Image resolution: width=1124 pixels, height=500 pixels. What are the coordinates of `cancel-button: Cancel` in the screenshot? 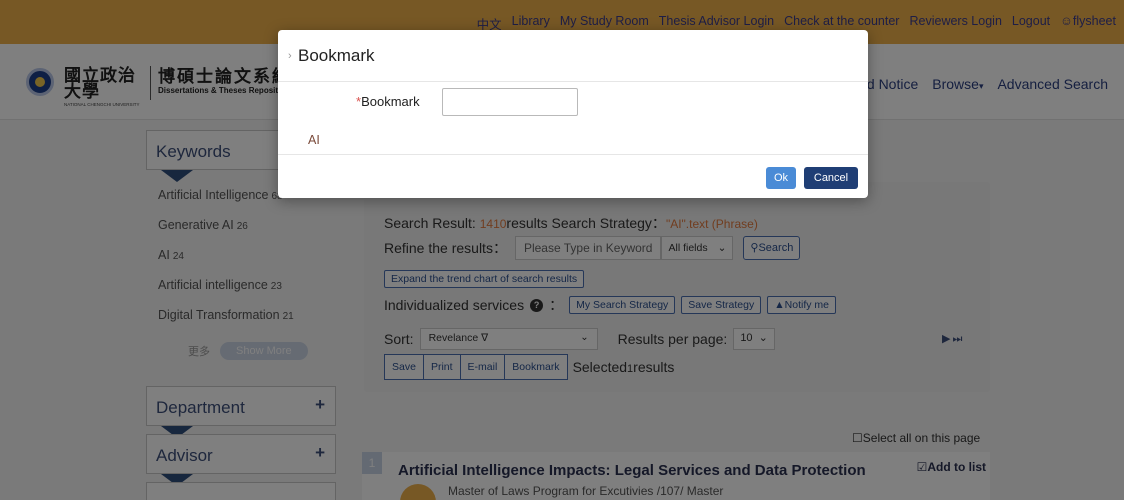 It's located at (831, 178).